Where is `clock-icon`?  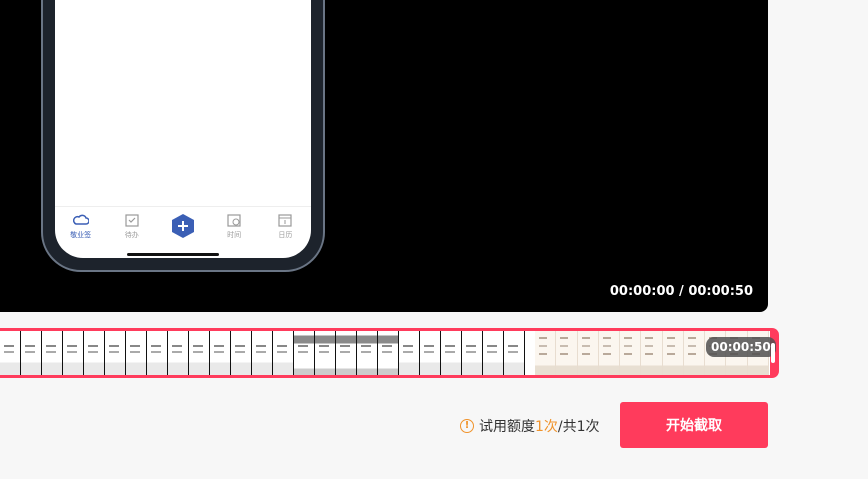
clock-icon is located at coordinates (234, 220).